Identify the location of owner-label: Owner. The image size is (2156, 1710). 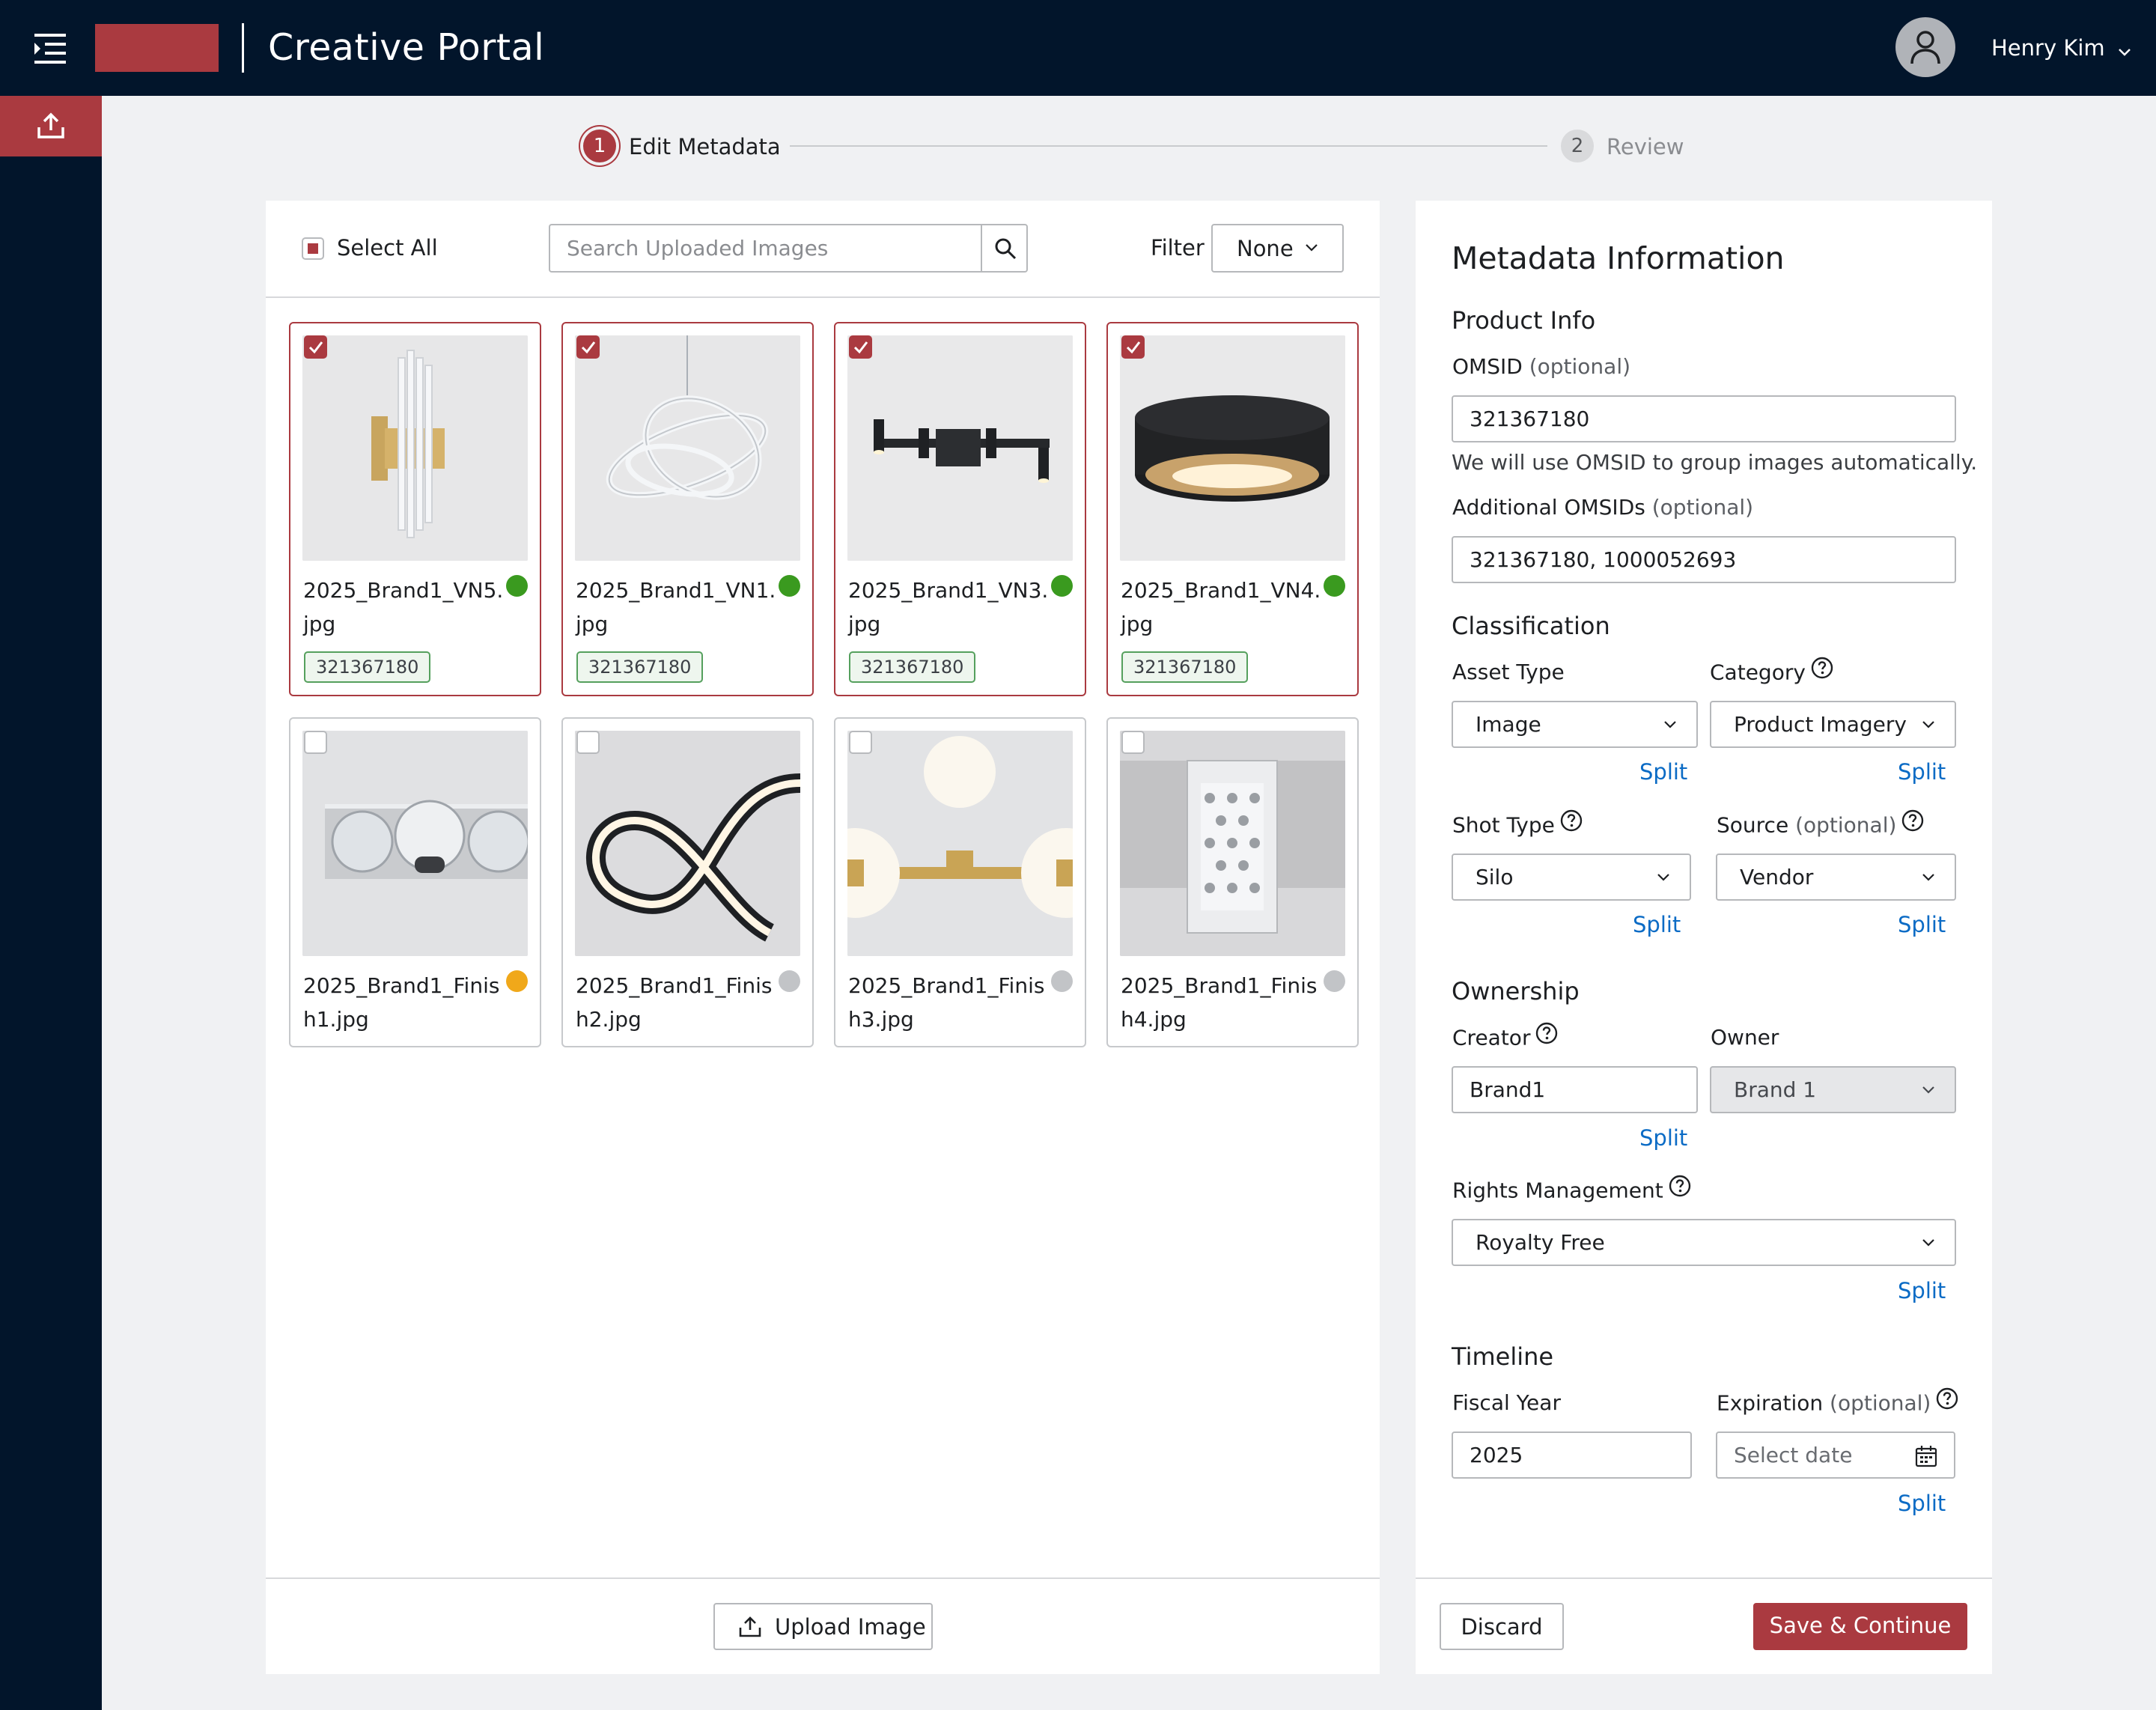
(1745, 1038).